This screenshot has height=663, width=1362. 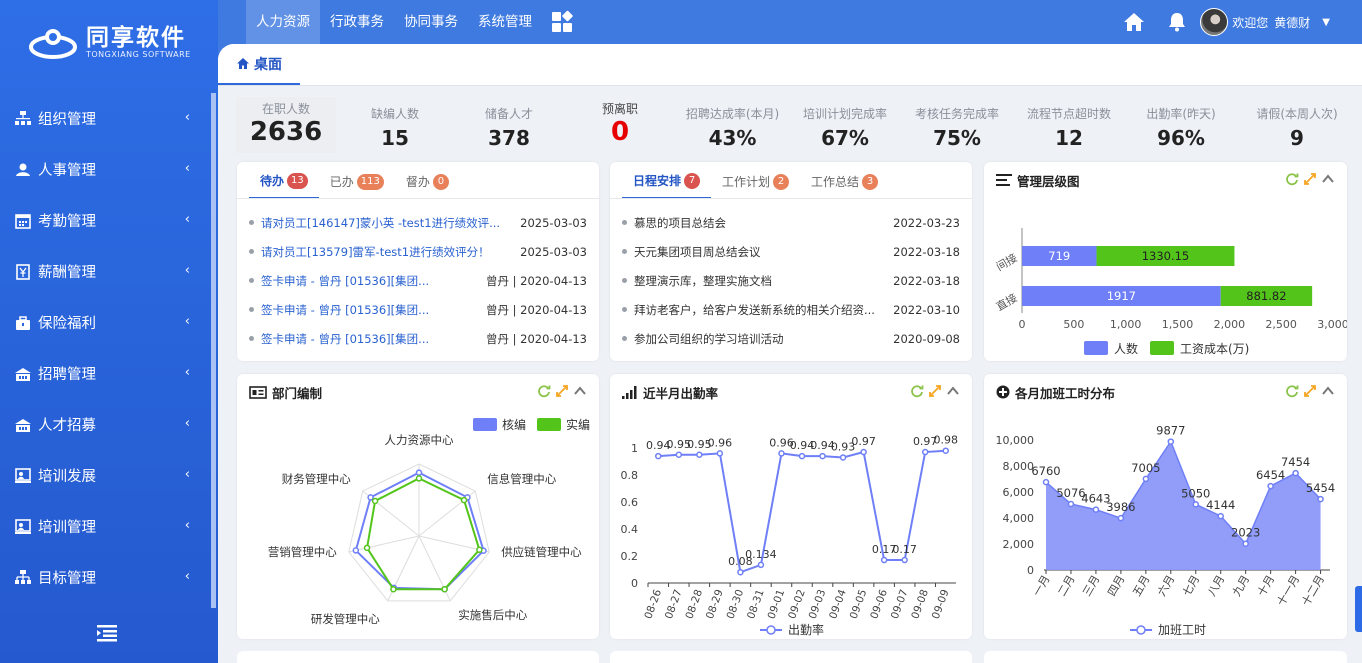 What do you see at coordinates (283, 22) in the screenshot?
I see `top-nav-item: 人力资源` at bounding box center [283, 22].